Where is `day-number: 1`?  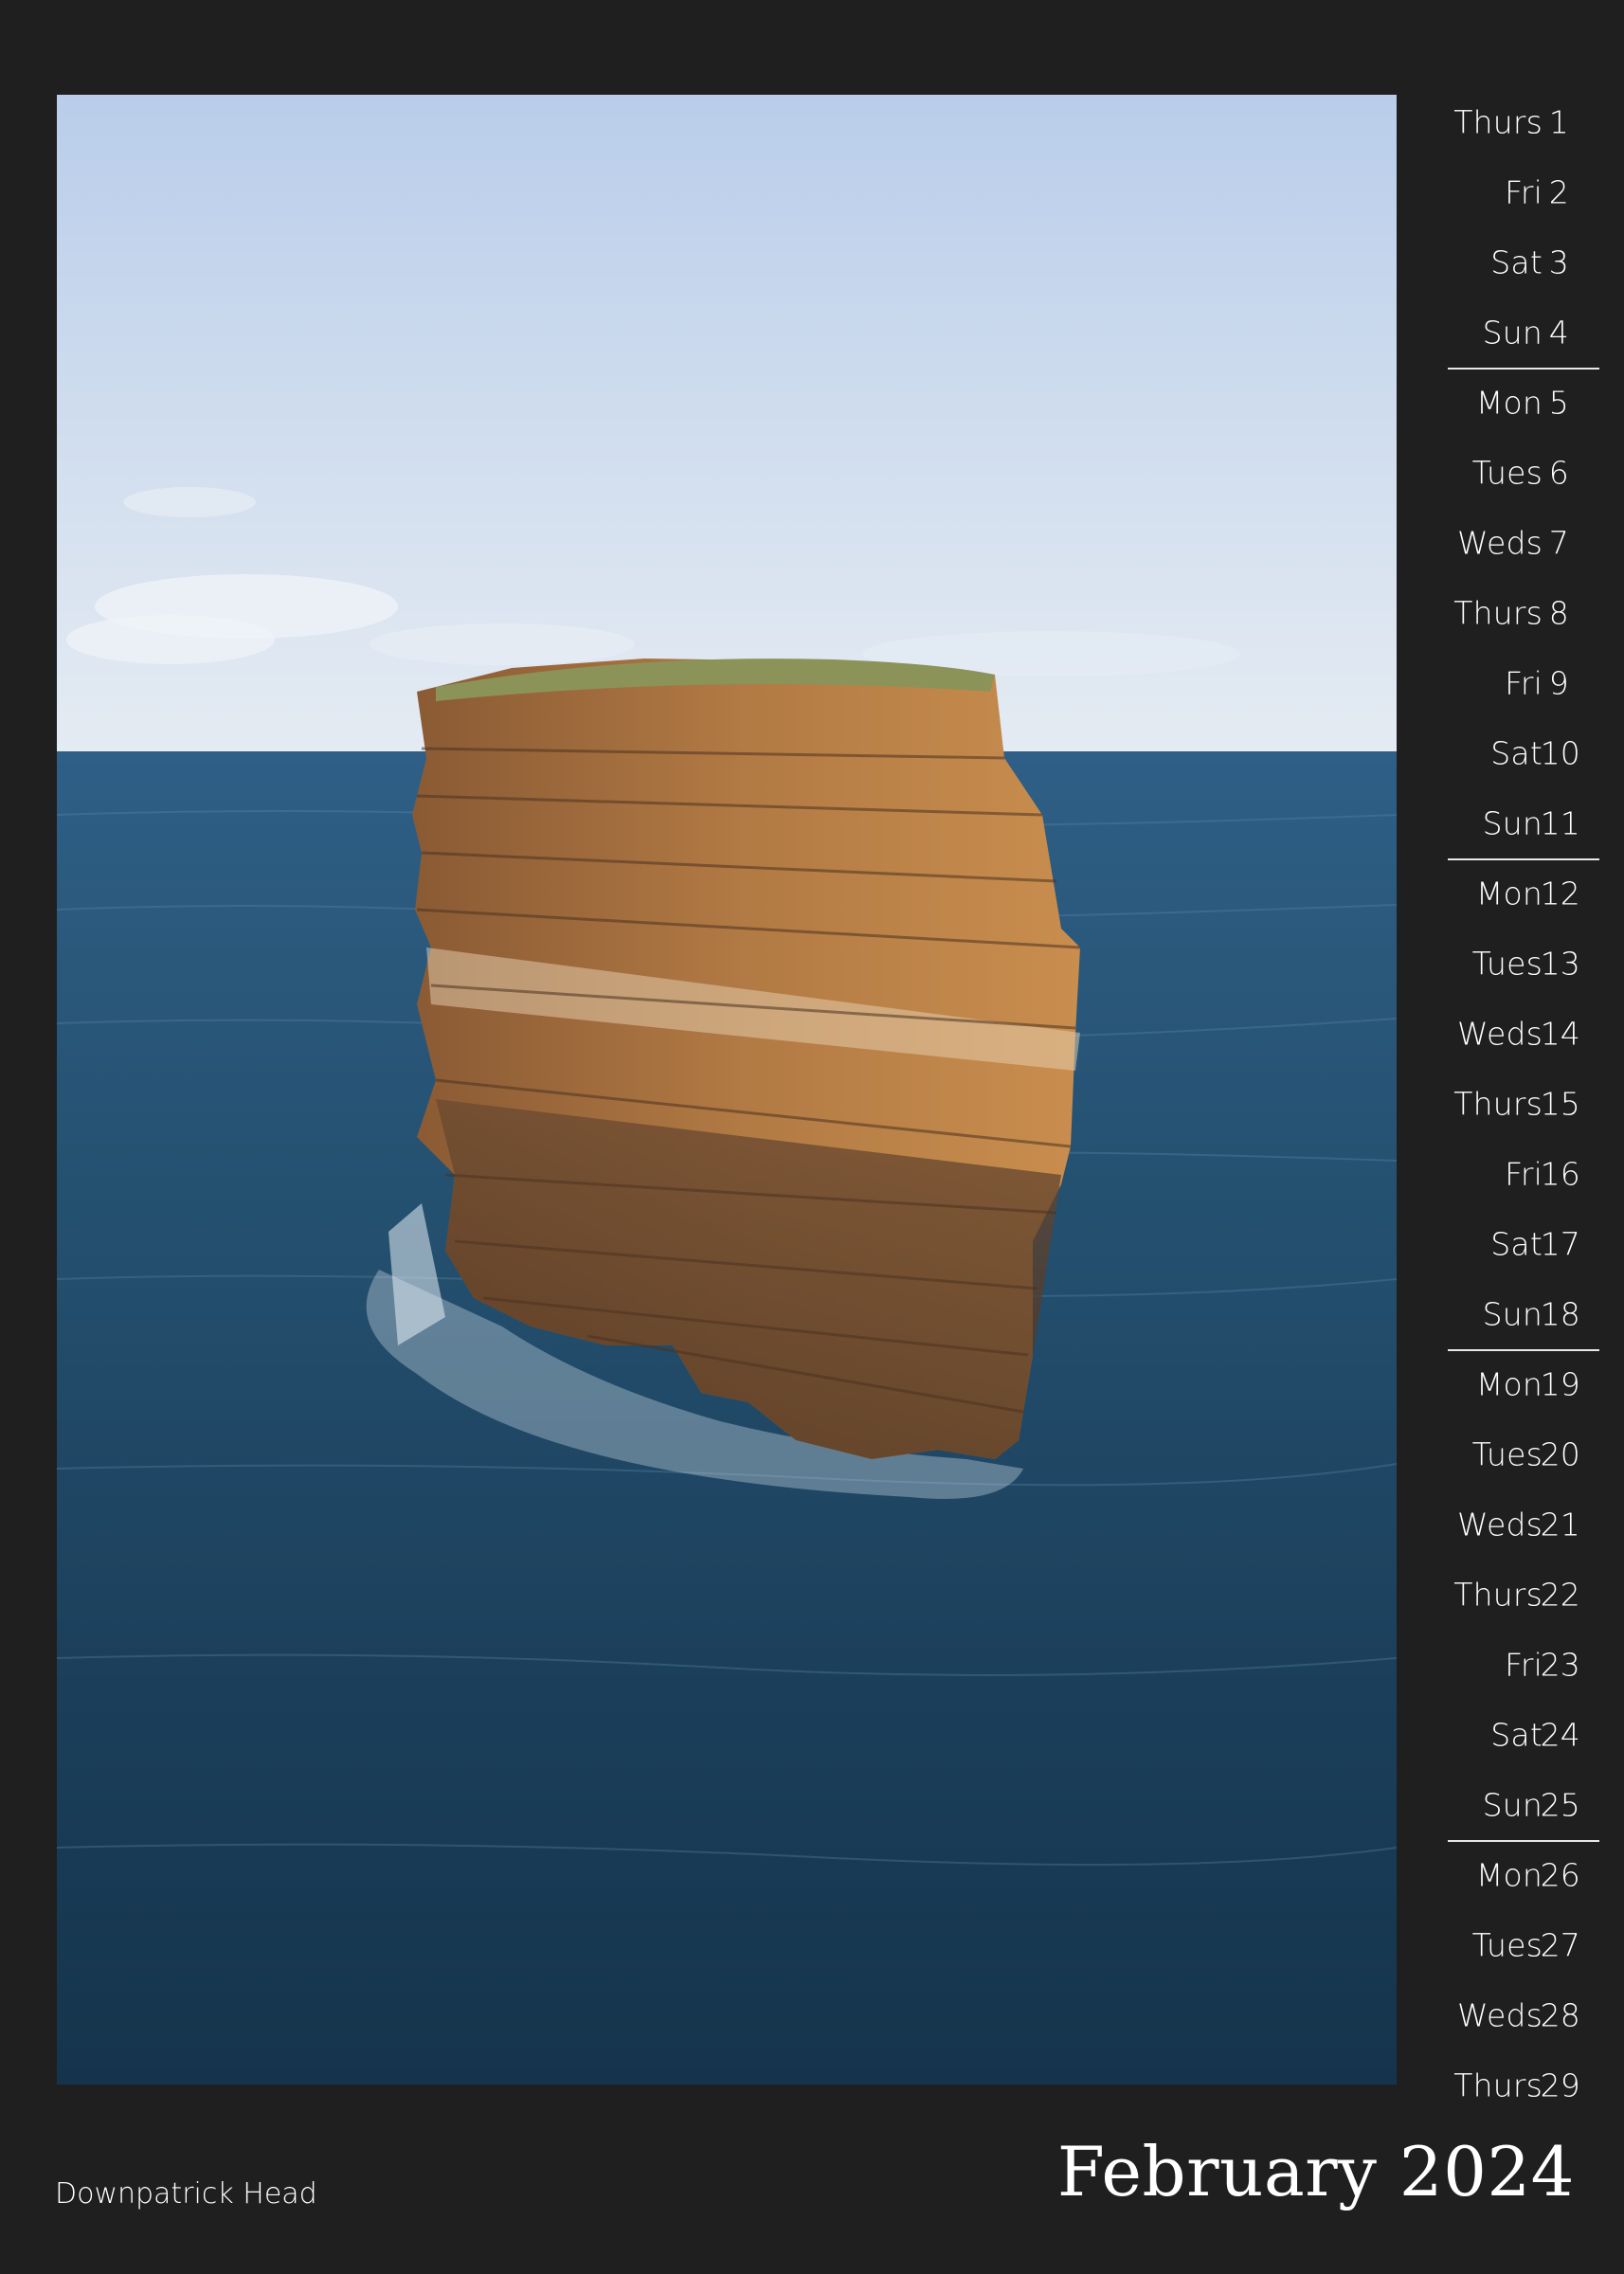 day-number: 1 is located at coordinates (1558, 122).